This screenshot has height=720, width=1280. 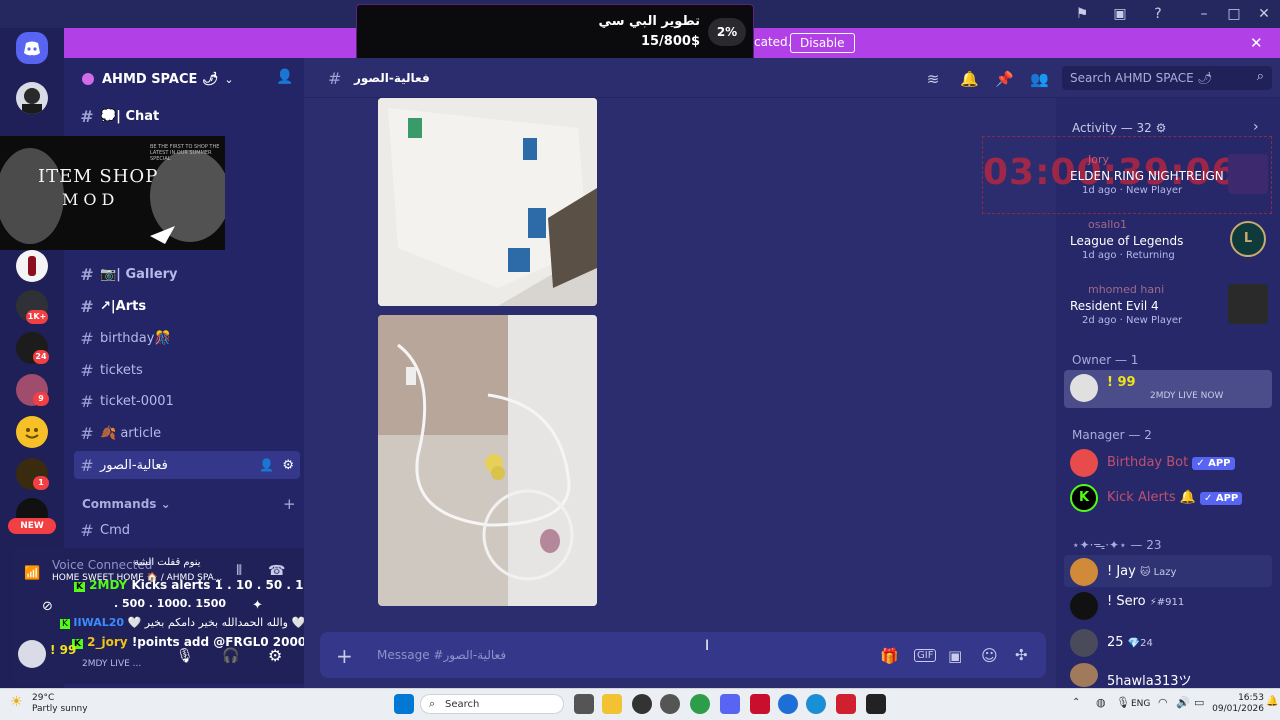 I want to click on battery-icon: ▭, so click(x=1199, y=702).